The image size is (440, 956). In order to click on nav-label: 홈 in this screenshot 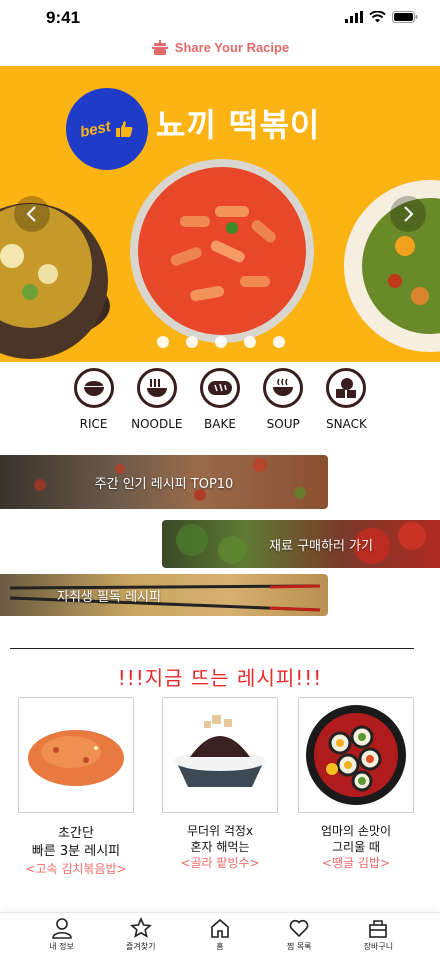, I will do `click(220, 946)`.